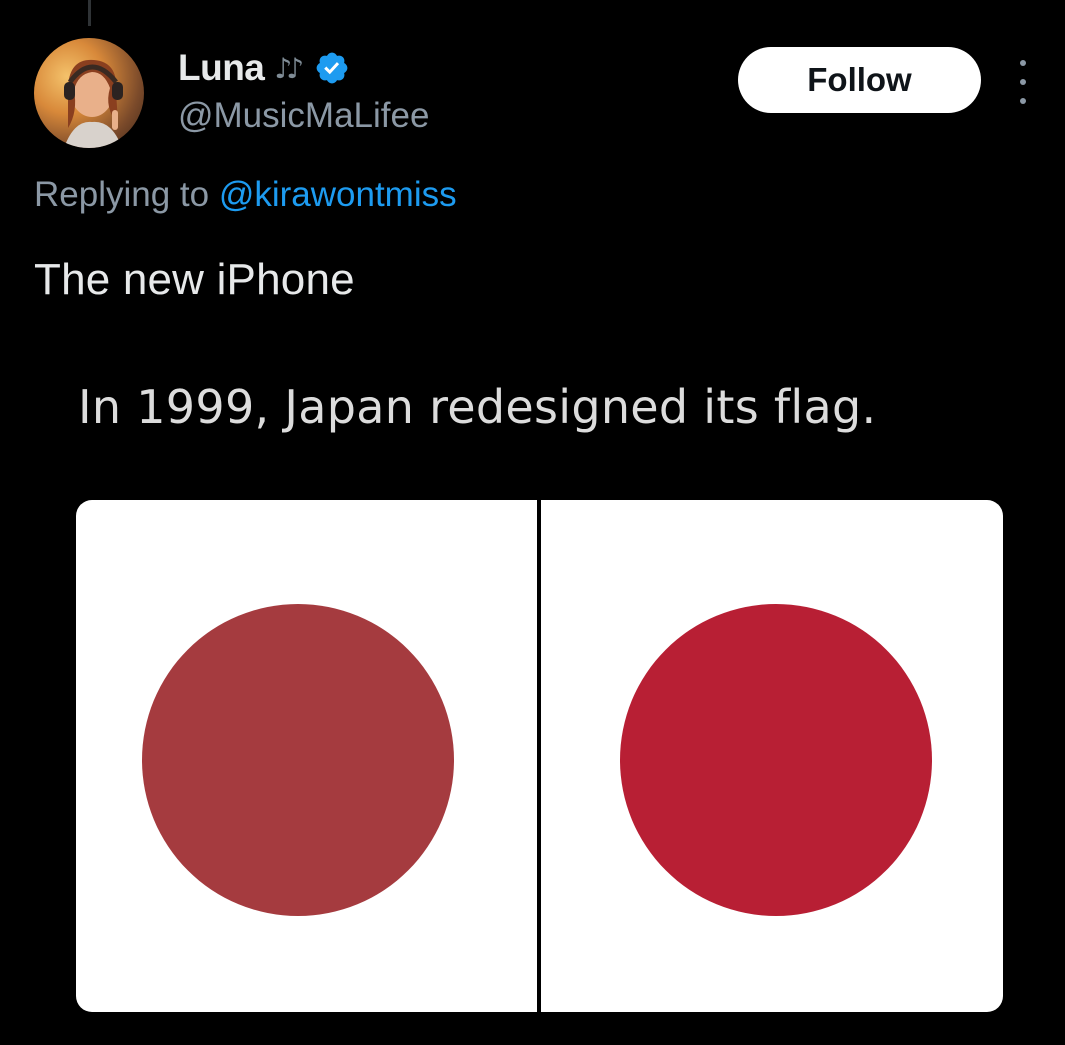  I want to click on tweet-text: The new iPhone, so click(194, 279).